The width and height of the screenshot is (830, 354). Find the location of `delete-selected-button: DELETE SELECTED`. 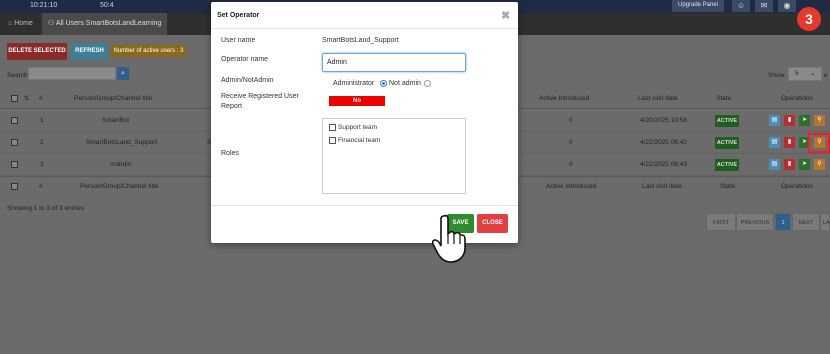

delete-selected-button: DELETE SELECTED is located at coordinates (37, 51).